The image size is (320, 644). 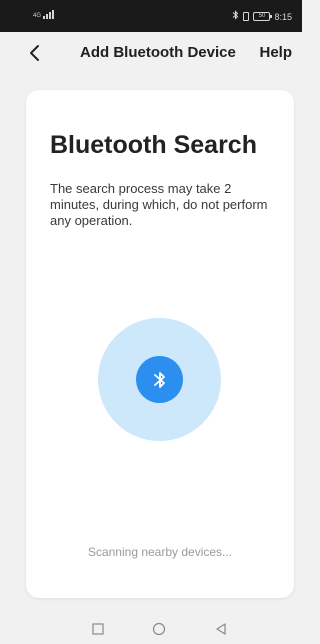 What do you see at coordinates (275, 52) in the screenshot?
I see `help-button: Help` at bounding box center [275, 52].